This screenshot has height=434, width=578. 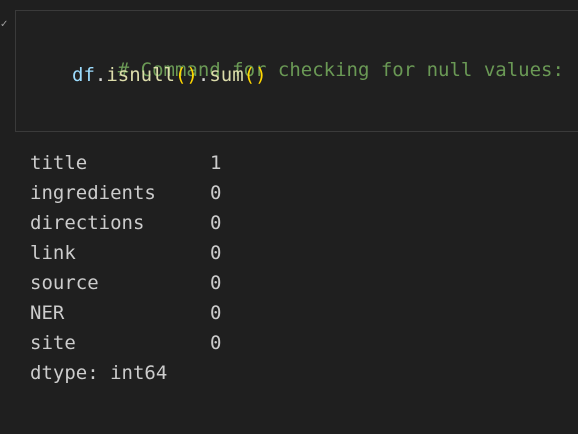 What do you see at coordinates (47, 313) in the screenshot?
I see `output-column-name: NER` at bounding box center [47, 313].